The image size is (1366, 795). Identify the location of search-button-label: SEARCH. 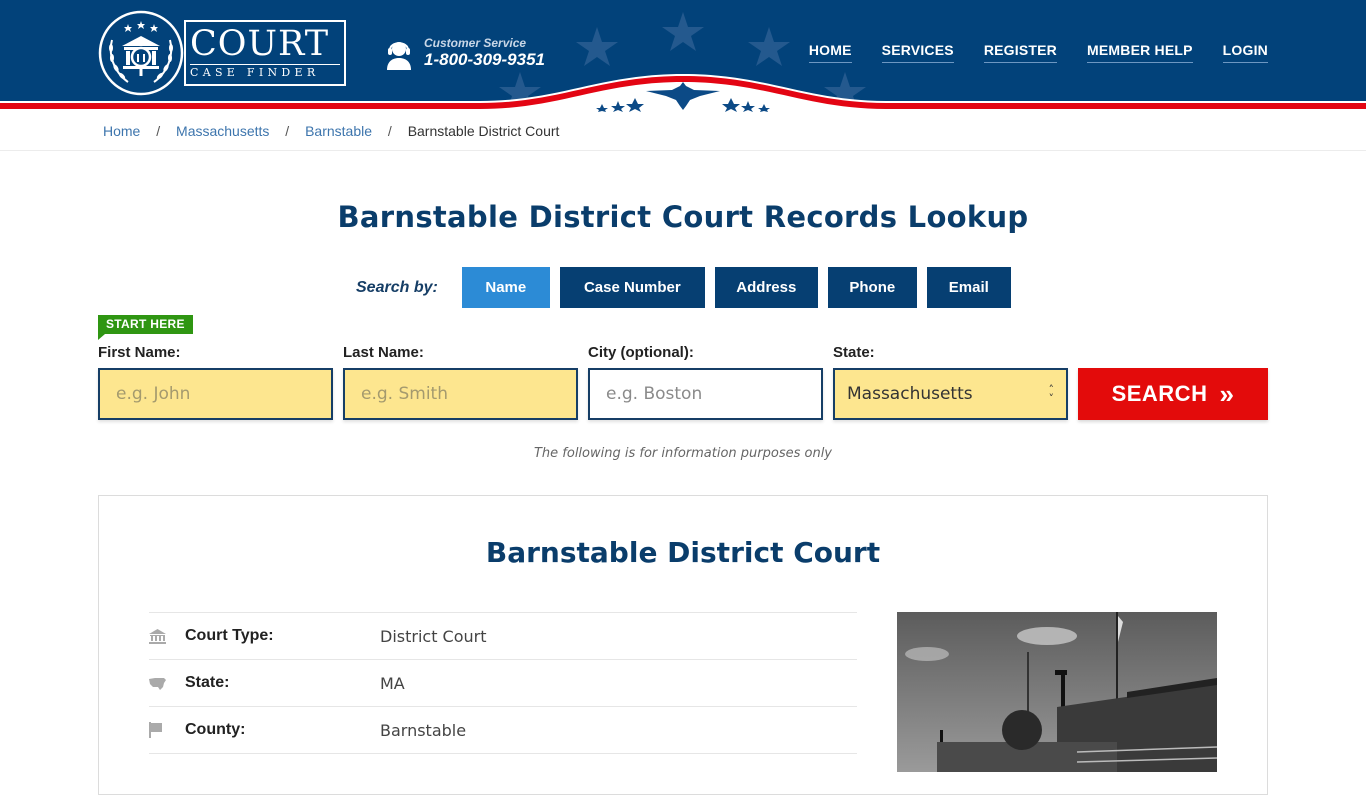
(1159, 393).